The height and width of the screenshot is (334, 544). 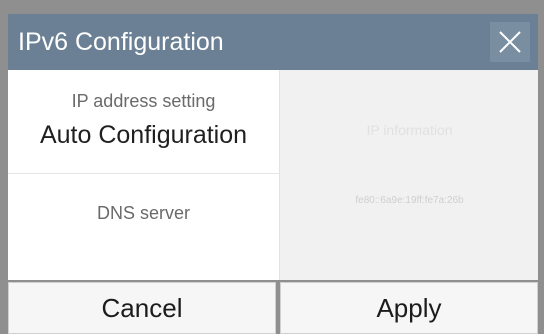 I want to click on ip-information-heading: IP information, so click(x=409, y=130).